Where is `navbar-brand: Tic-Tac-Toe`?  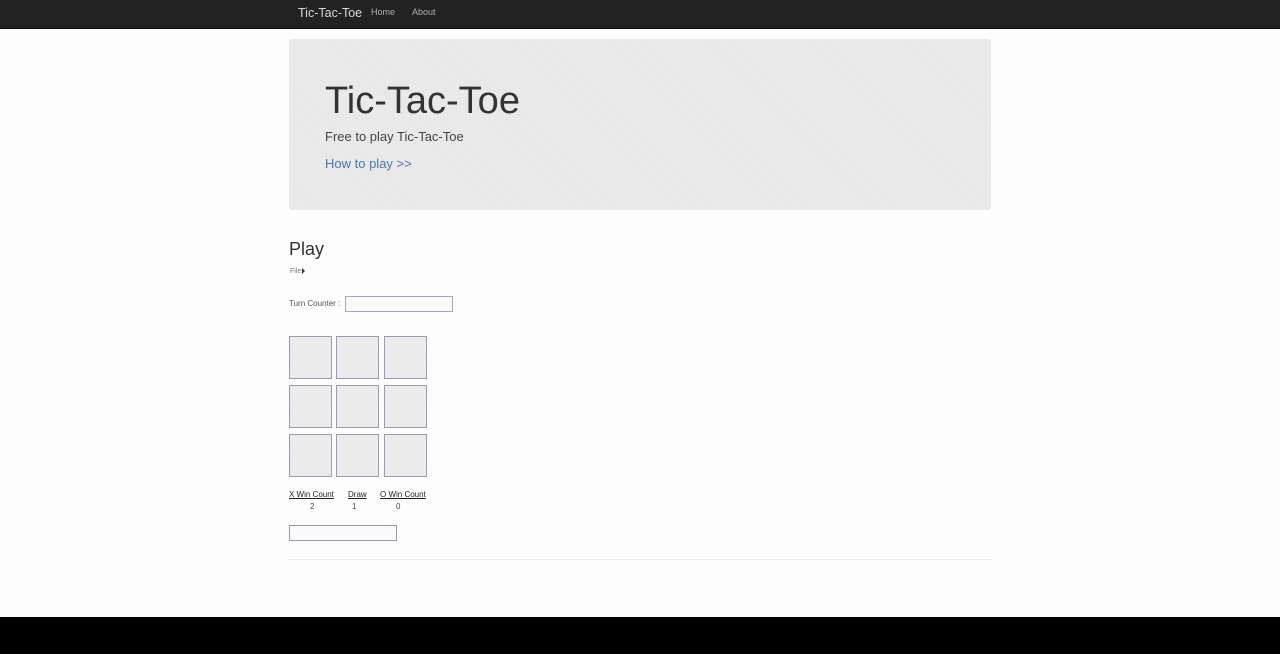
navbar-brand: Tic-Tac-Toe is located at coordinates (330, 13).